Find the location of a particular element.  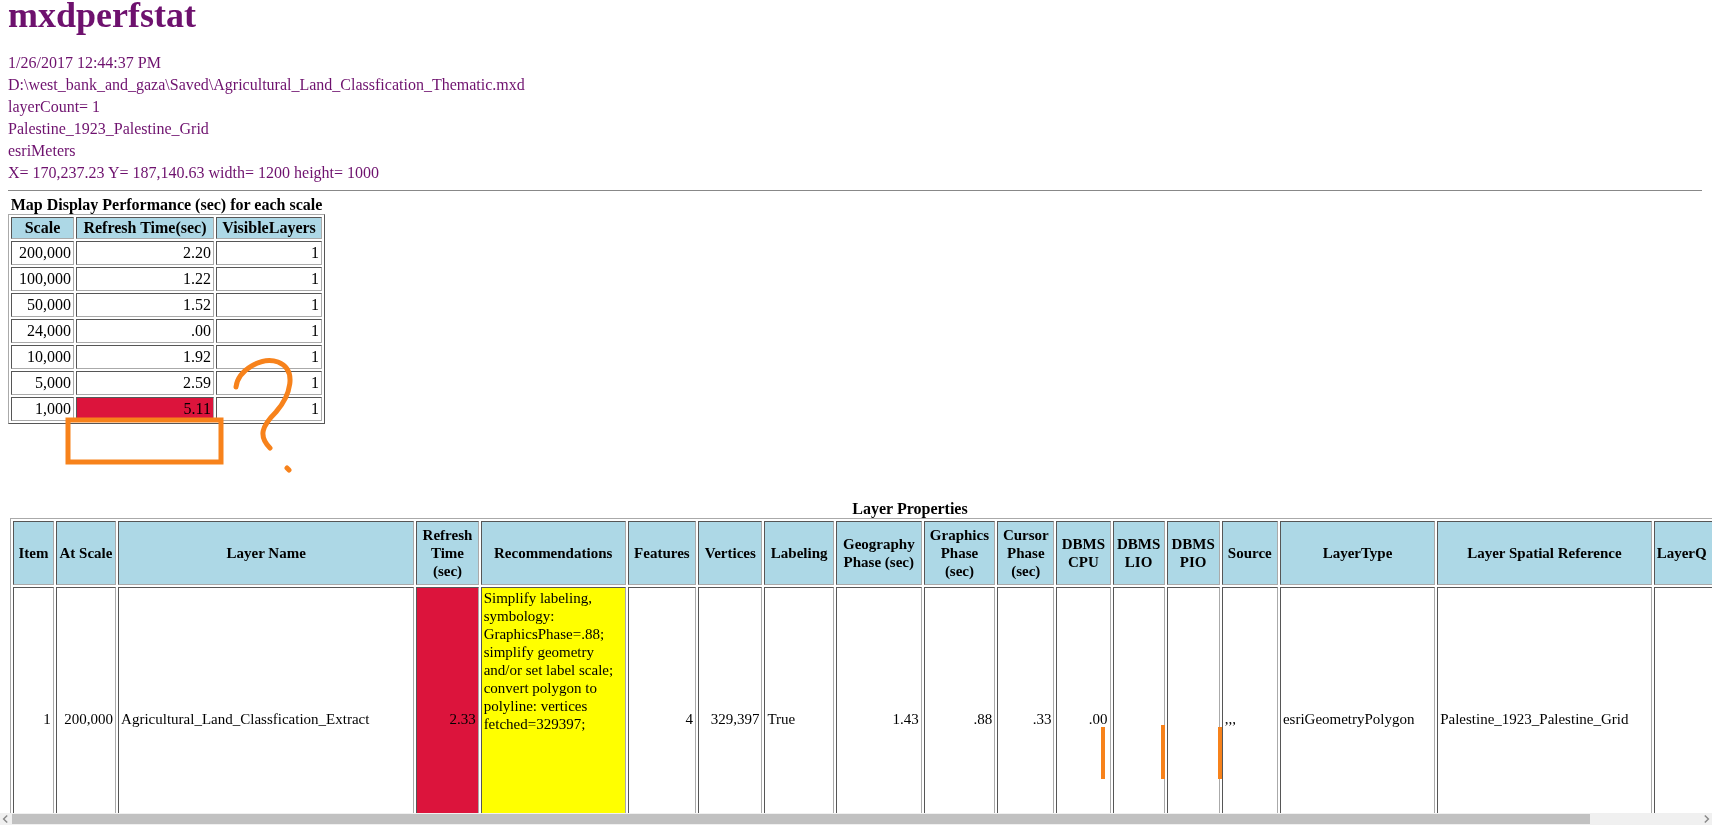

column-header: Refresh Time (sec) is located at coordinates (447, 553).